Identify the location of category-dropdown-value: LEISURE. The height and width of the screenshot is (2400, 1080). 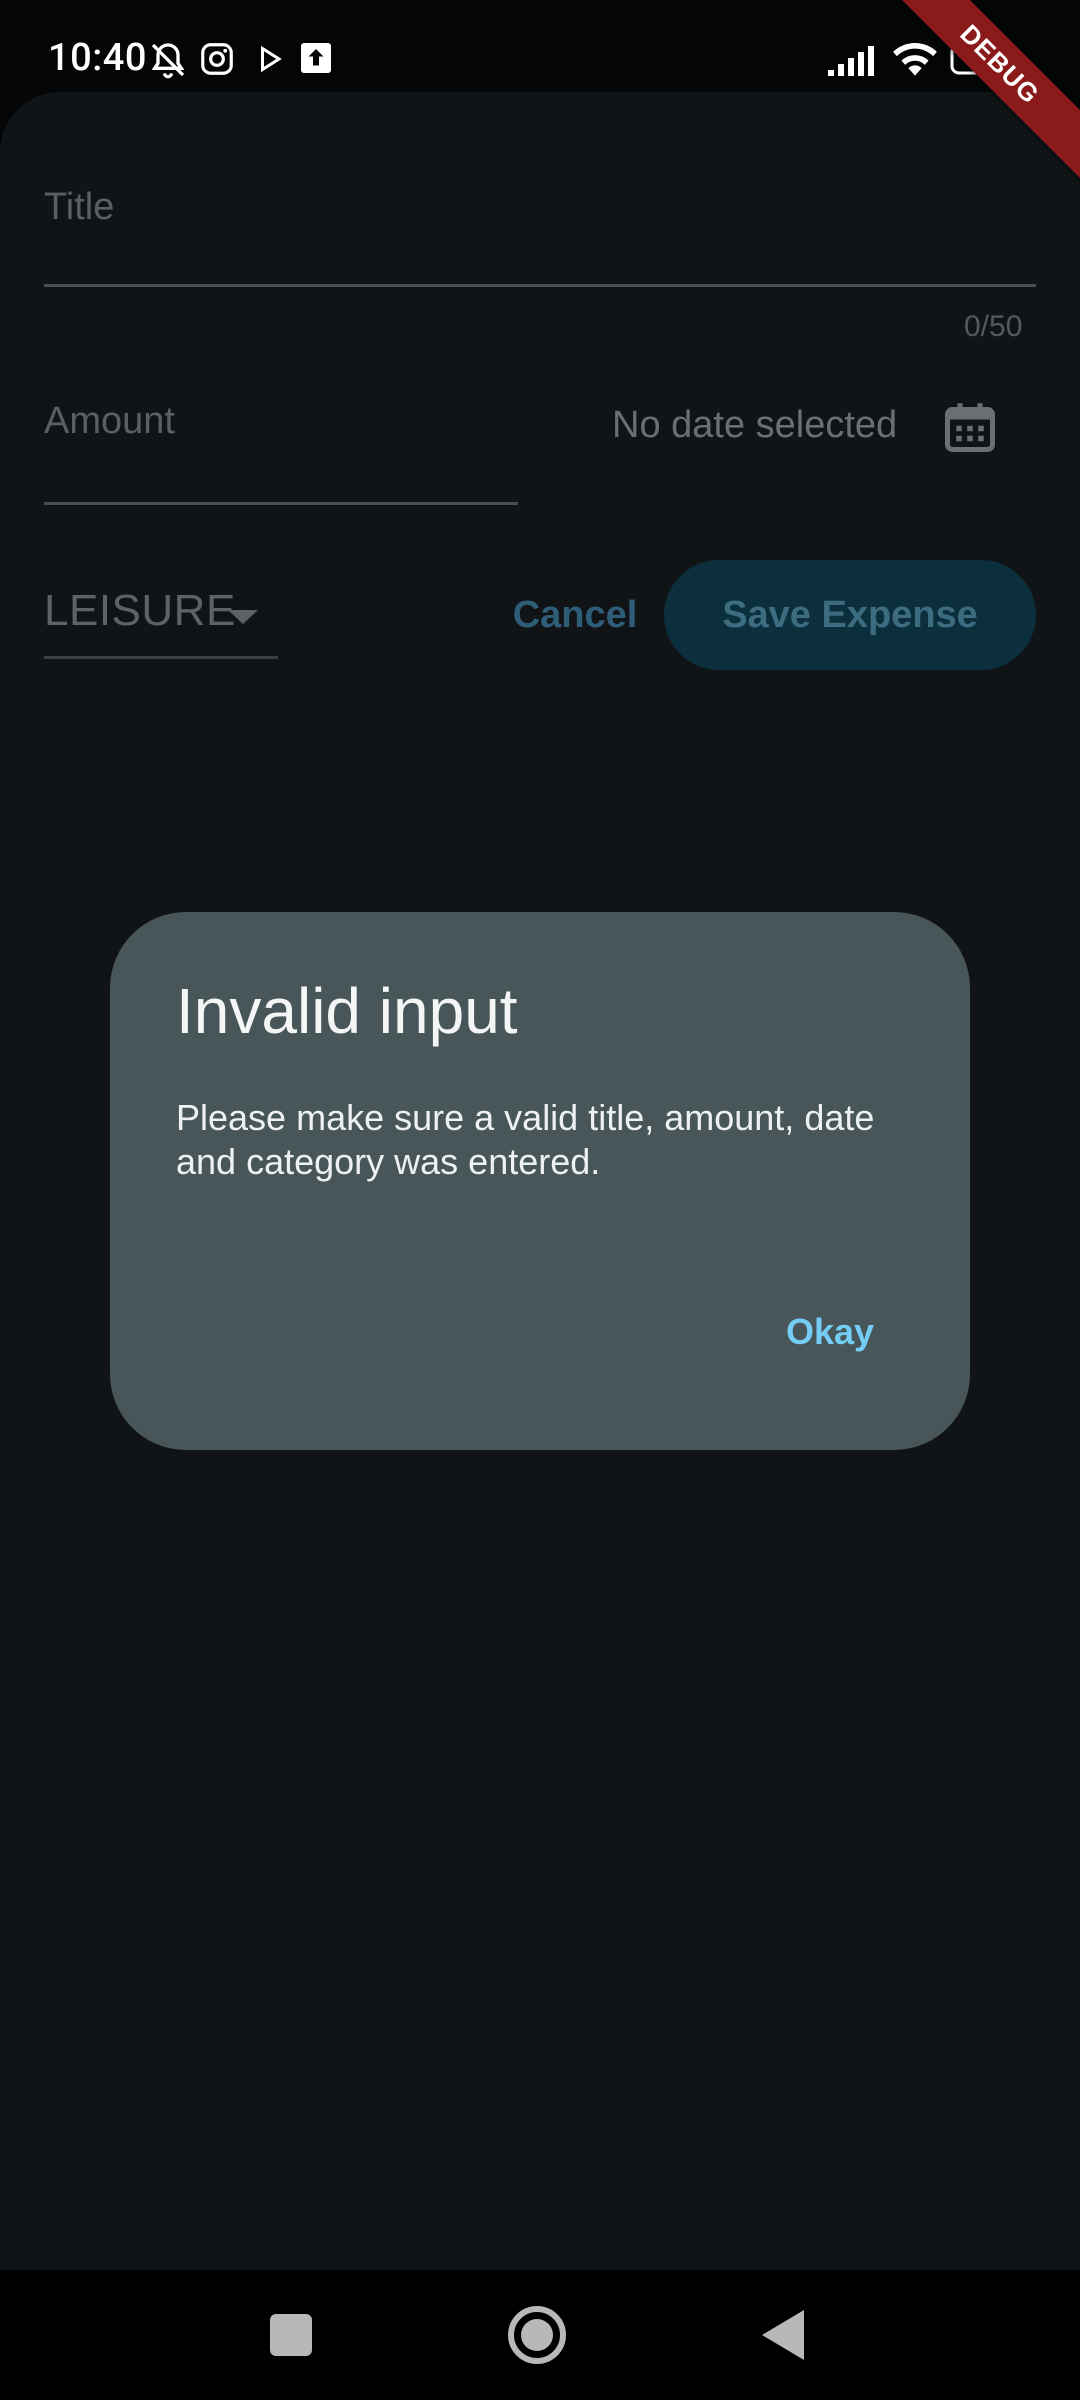
(140, 610).